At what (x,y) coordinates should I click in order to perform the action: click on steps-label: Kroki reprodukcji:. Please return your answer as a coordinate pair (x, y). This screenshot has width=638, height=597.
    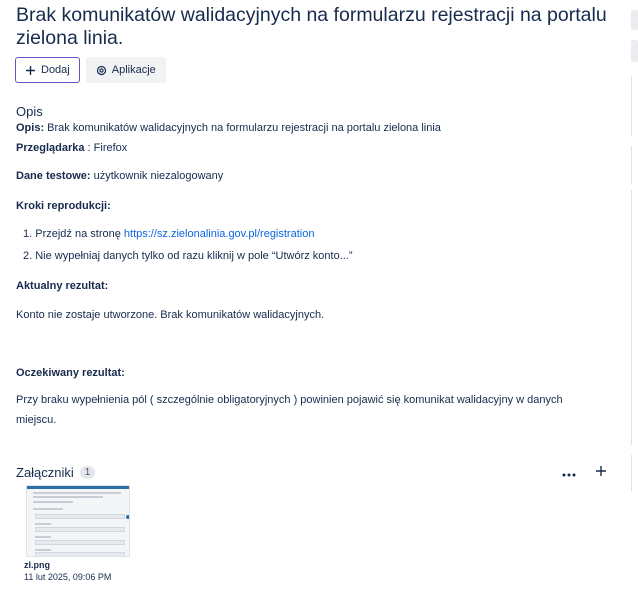
    Looking at the image, I should click on (63, 206).